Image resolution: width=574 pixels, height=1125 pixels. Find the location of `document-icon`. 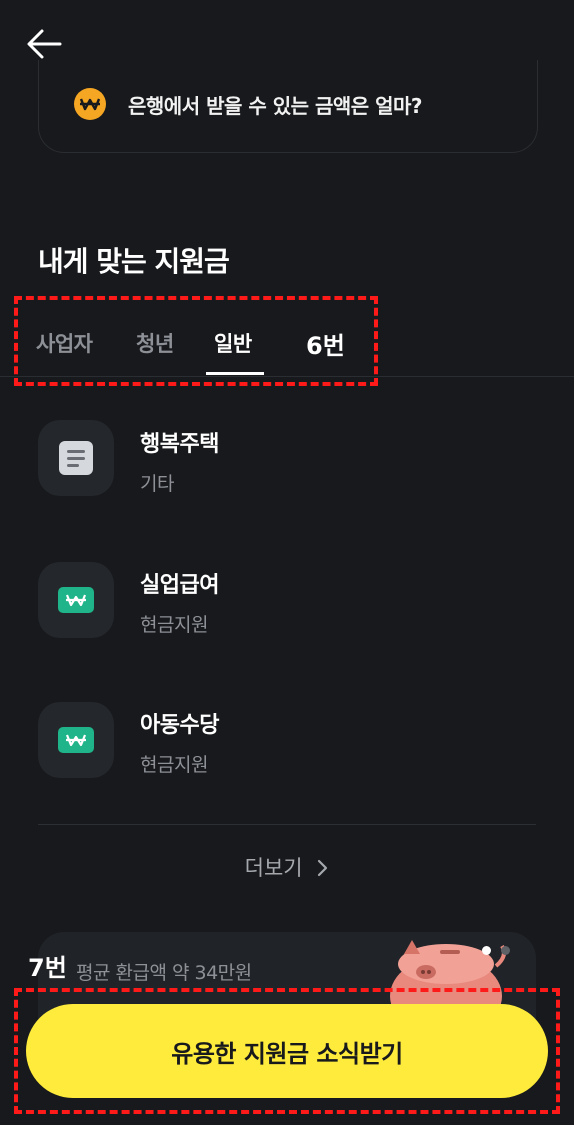

document-icon is located at coordinates (76, 458).